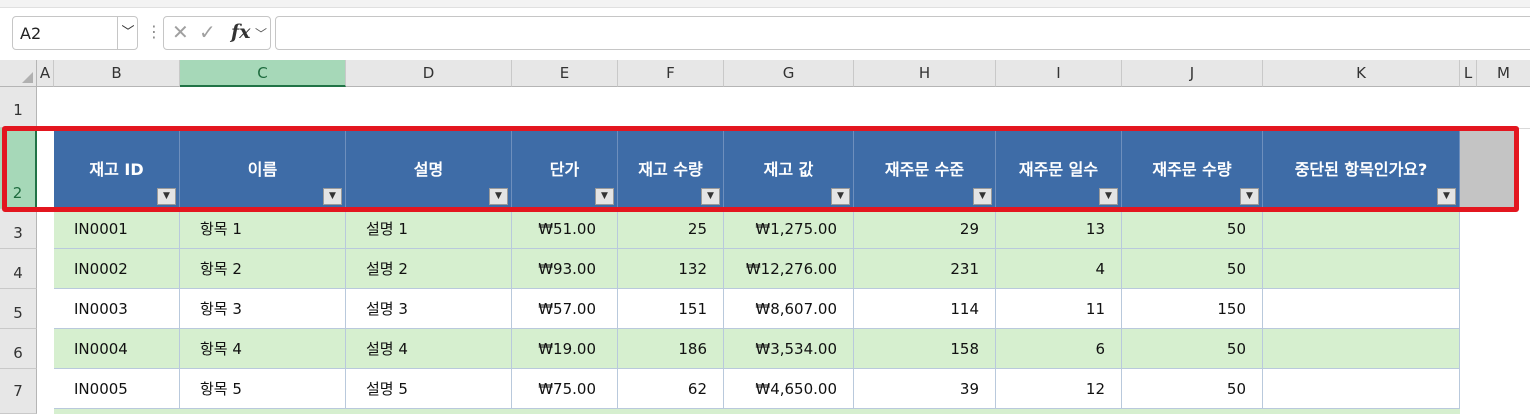 This screenshot has height=414, width=1530. I want to click on table-cell: ₩19.00, so click(565, 349).